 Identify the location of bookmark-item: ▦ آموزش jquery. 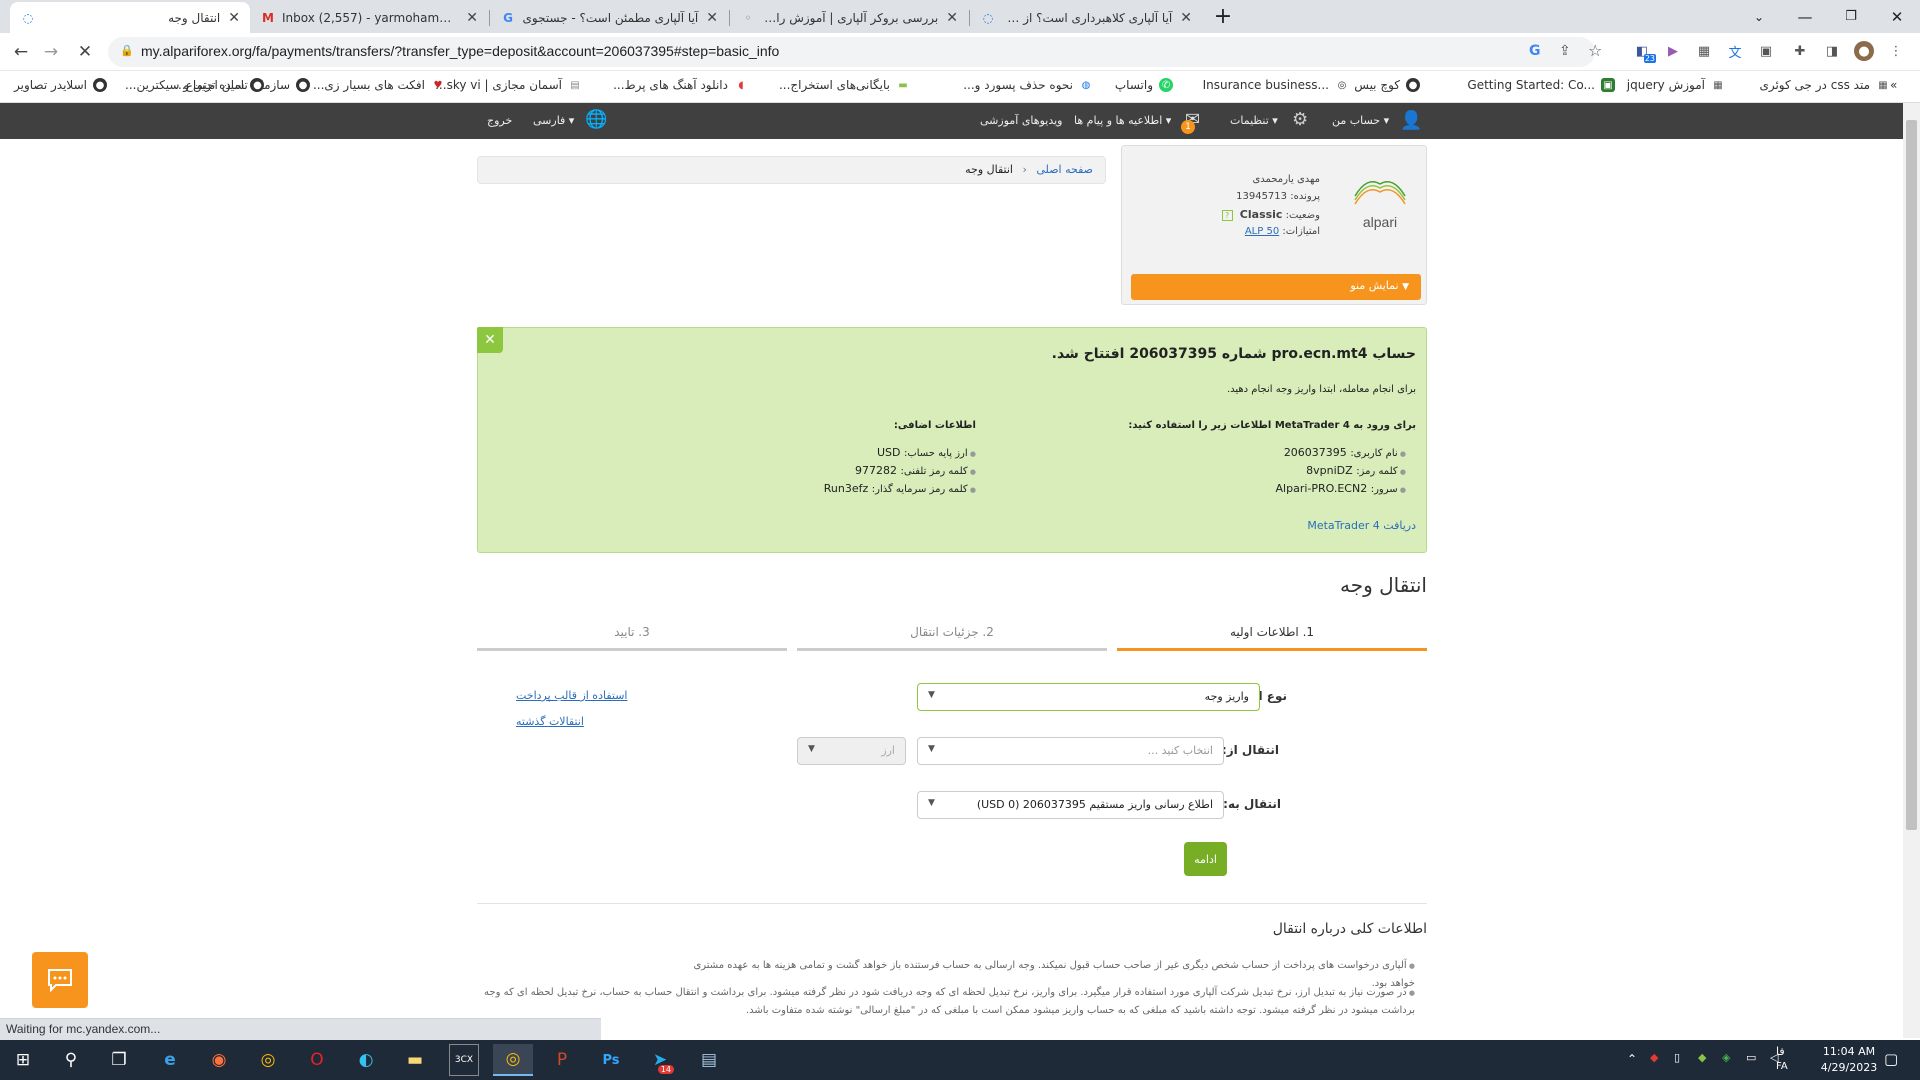
(1676, 85).